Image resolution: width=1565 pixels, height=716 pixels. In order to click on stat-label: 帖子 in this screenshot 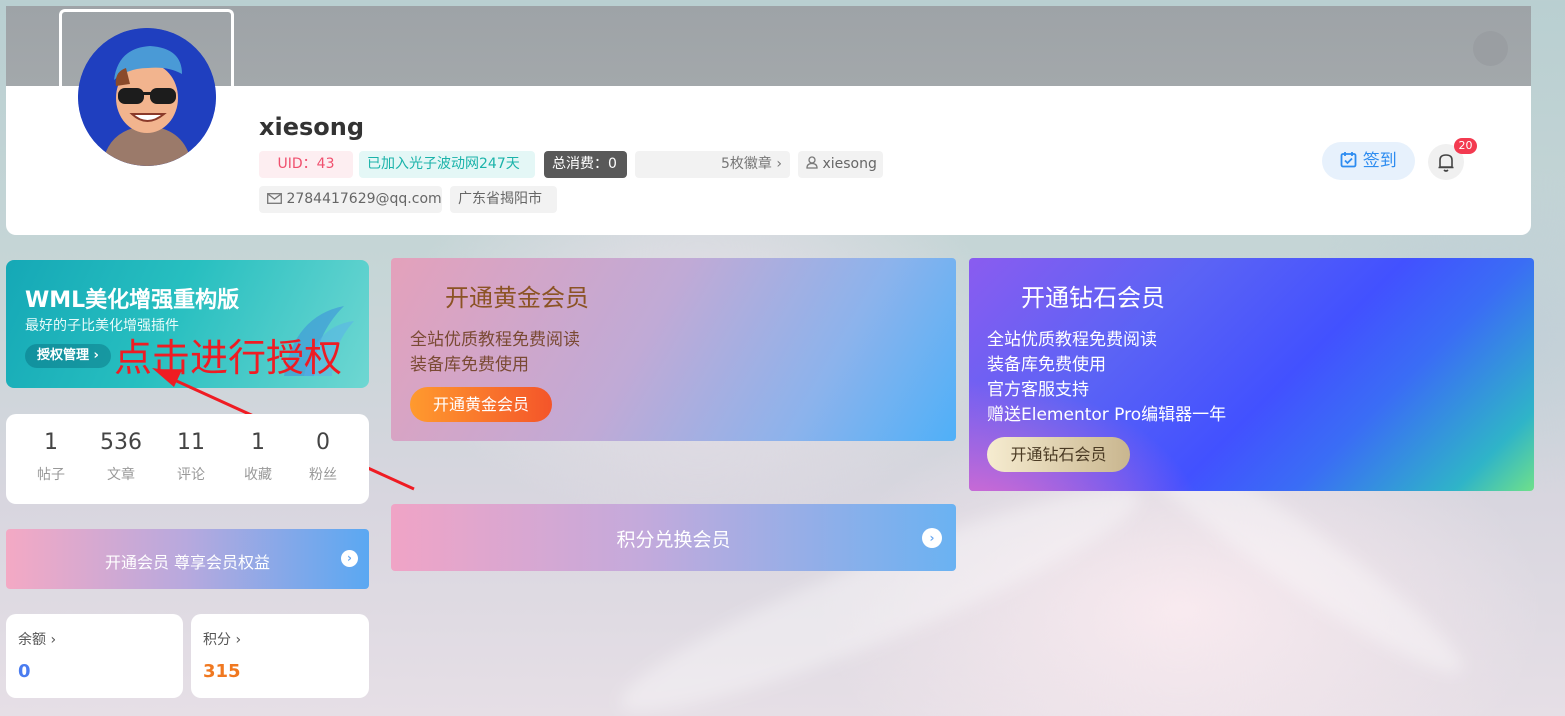, I will do `click(51, 475)`.